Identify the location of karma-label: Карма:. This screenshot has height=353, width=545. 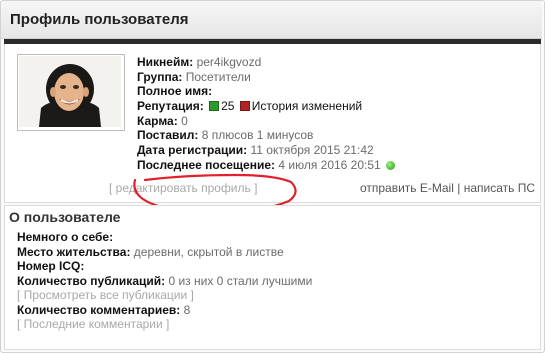
(157, 120).